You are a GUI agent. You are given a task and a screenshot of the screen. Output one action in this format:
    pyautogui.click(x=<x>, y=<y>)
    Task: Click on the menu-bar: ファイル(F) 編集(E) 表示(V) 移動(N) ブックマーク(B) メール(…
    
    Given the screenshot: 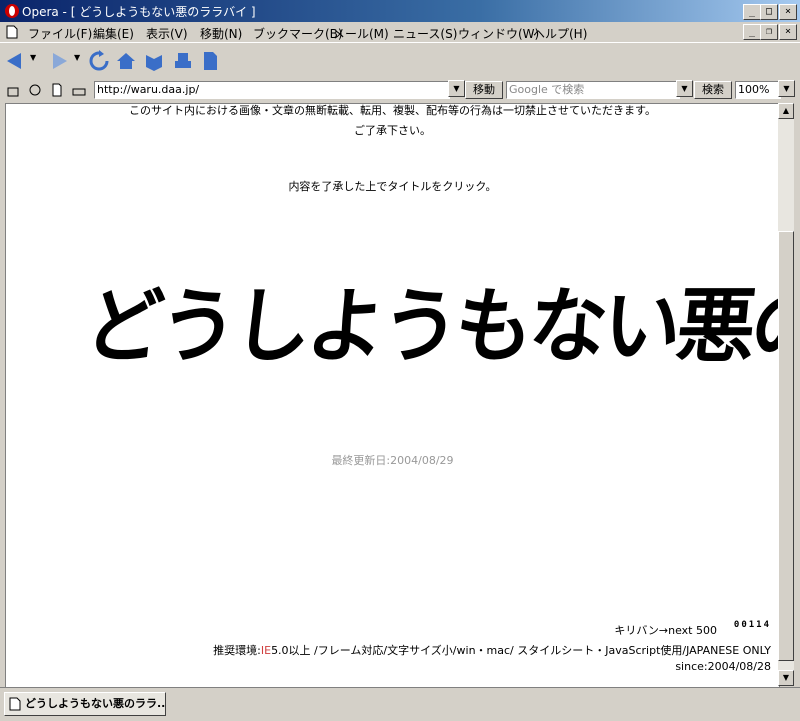 What is the action you would take?
    pyautogui.click(x=400, y=32)
    